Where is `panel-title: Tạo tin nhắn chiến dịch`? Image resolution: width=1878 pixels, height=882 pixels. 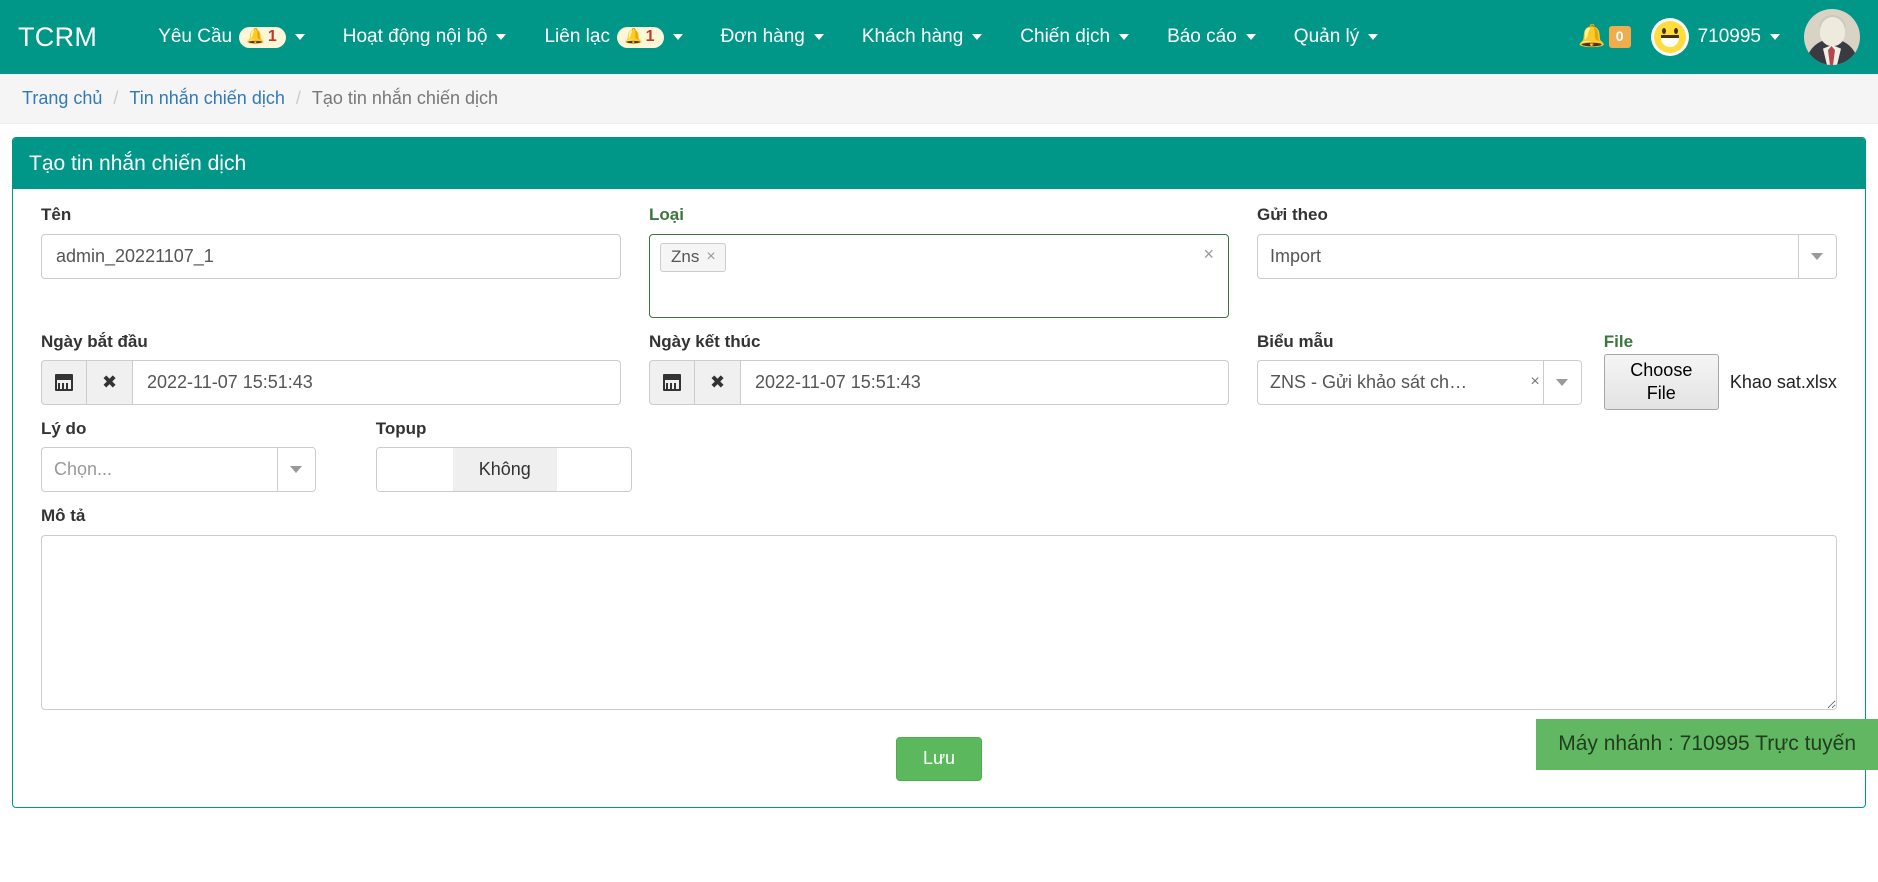 panel-title: Tạo tin nhắn chiến dịch is located at coordinates (939, 164).